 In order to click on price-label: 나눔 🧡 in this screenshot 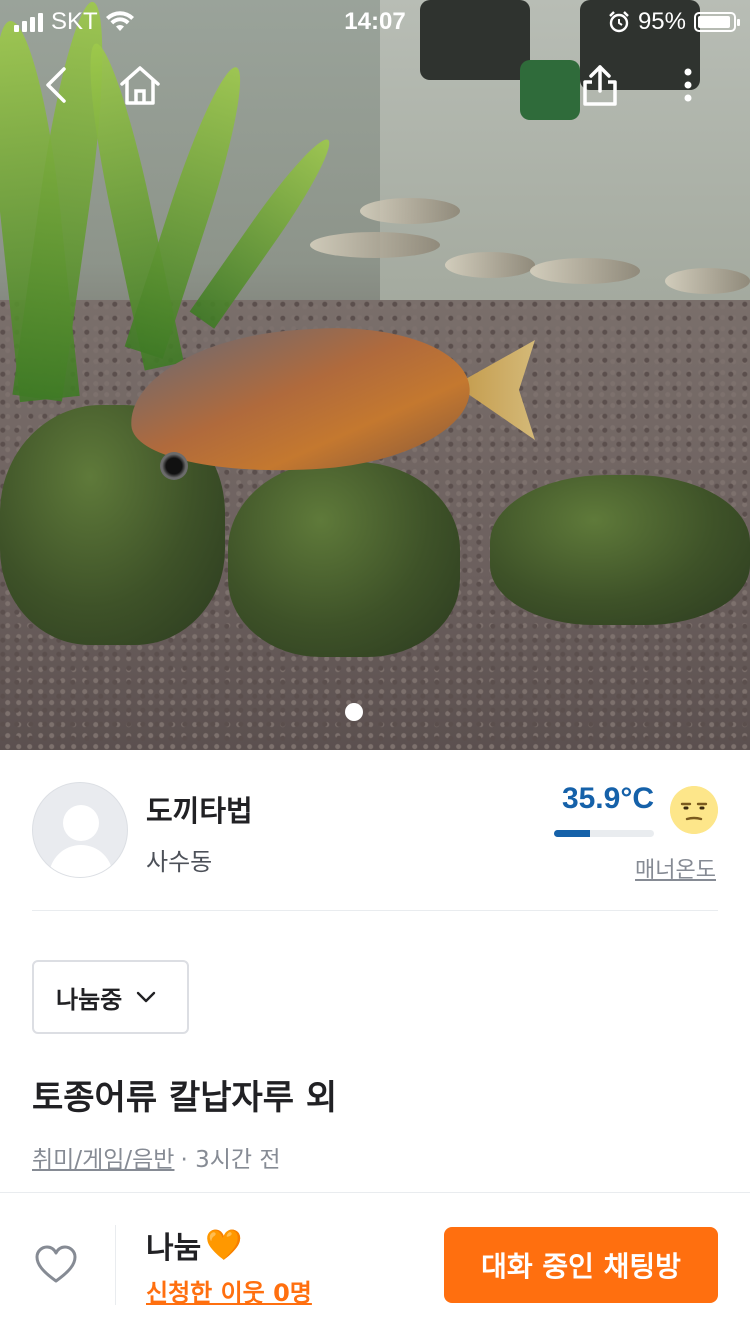, I will do `click(194, 1245)`.